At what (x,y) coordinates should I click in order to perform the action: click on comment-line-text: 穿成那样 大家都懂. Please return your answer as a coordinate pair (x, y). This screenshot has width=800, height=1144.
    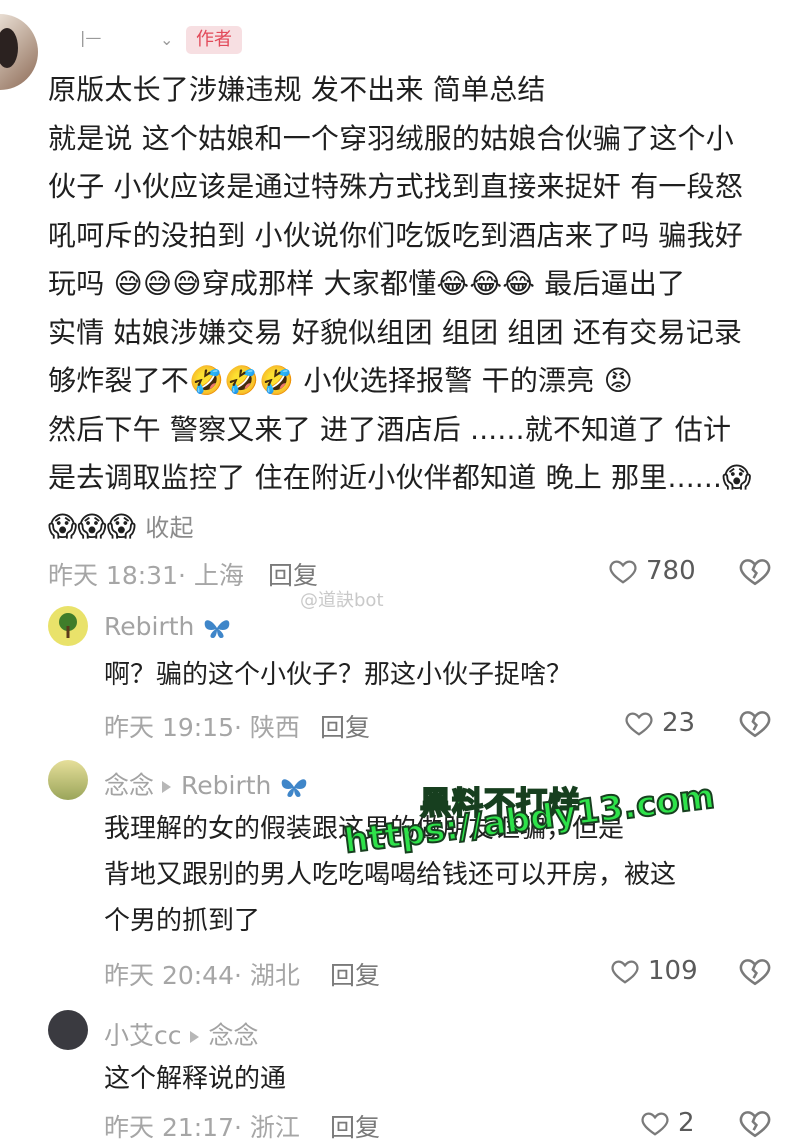
    Looking at the image, I should click on (319, 283).